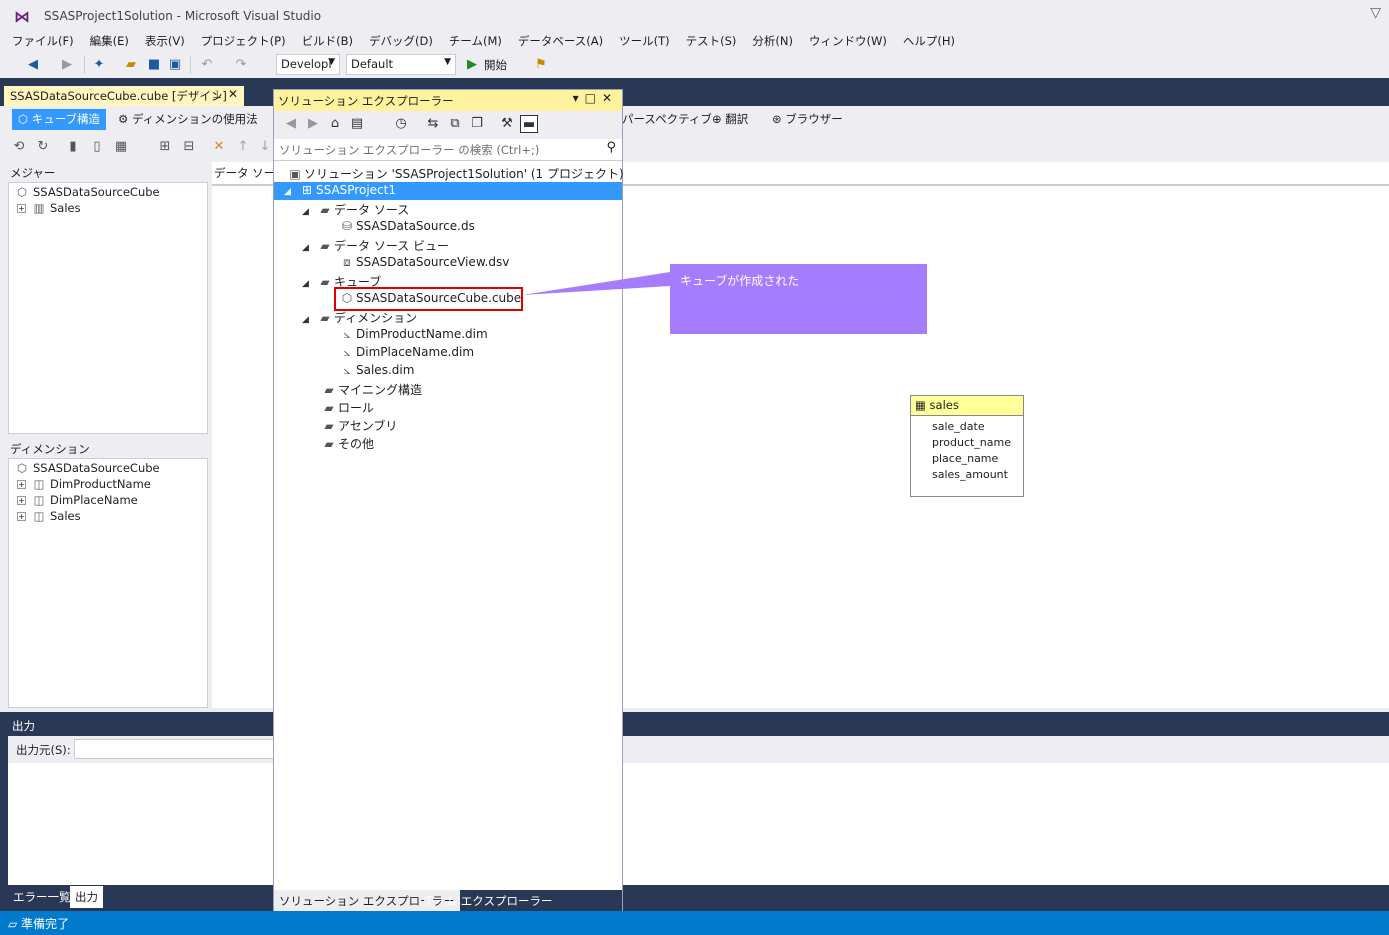 This screenshot has width=1389, height=935. Describe the element at coordinates (124, 96) in the screenshot. I see `doc-tab-cube-design: SSASDataSourceCube.cube [デザイン] ⊥ ✕` at that location.